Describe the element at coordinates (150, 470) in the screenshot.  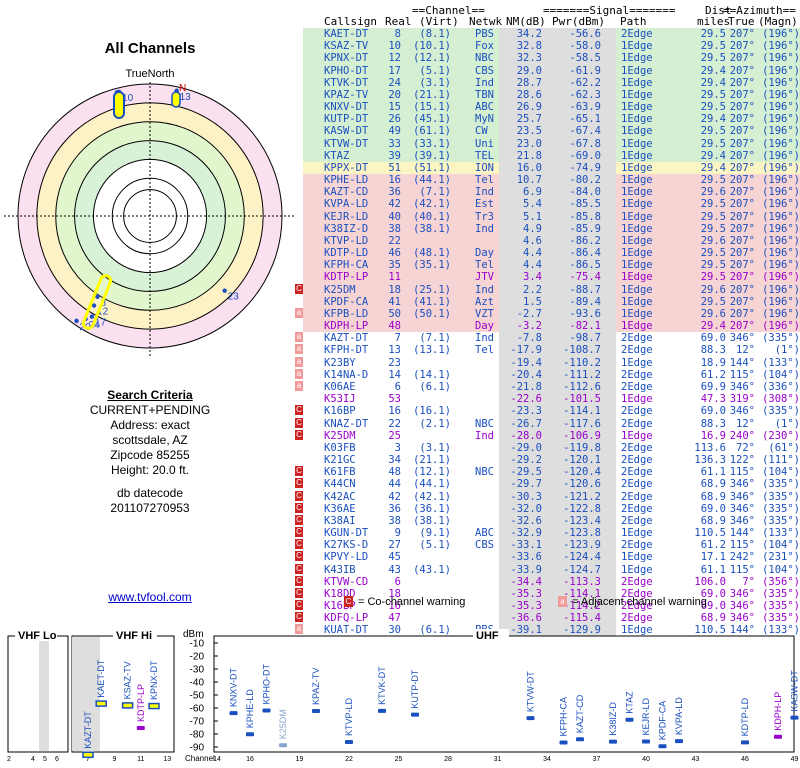
I see `criteria-line: Height: 20.0 ft.` at that location.